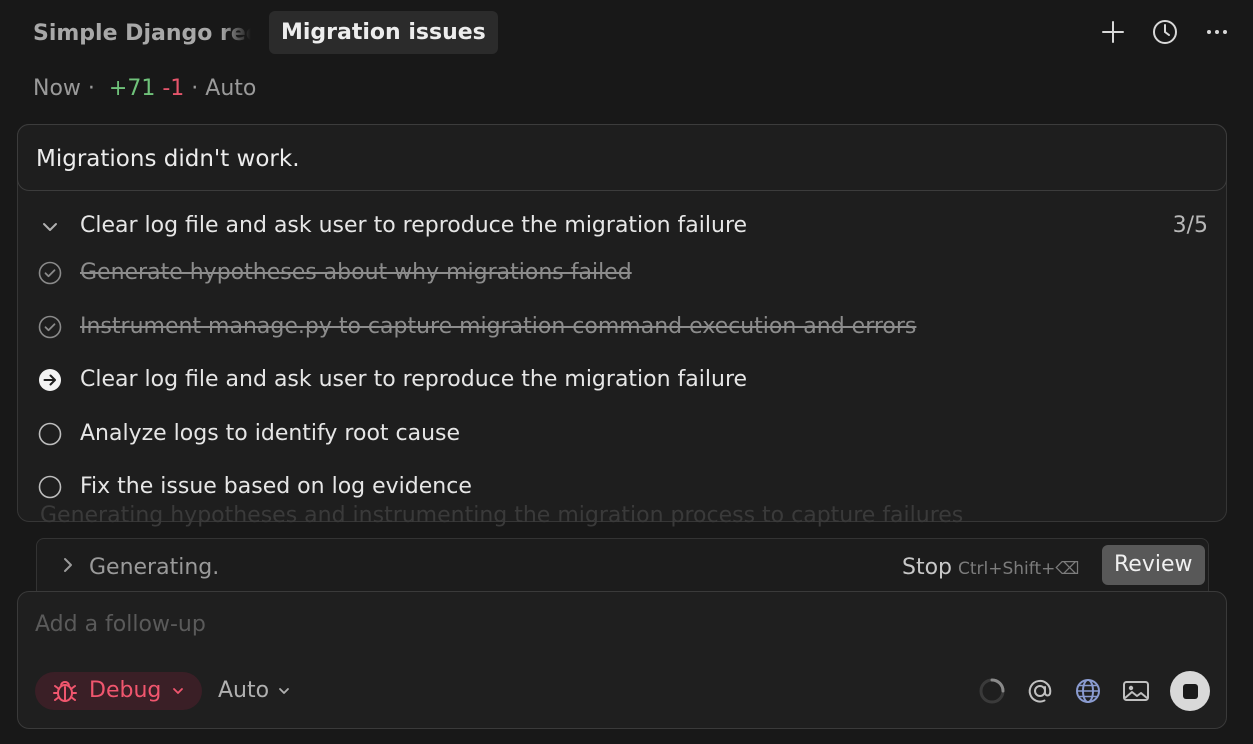  Describe the element at coordinates (1190, 225) in the screenshot. I see `todo-progress-count: 3/5` at that location.